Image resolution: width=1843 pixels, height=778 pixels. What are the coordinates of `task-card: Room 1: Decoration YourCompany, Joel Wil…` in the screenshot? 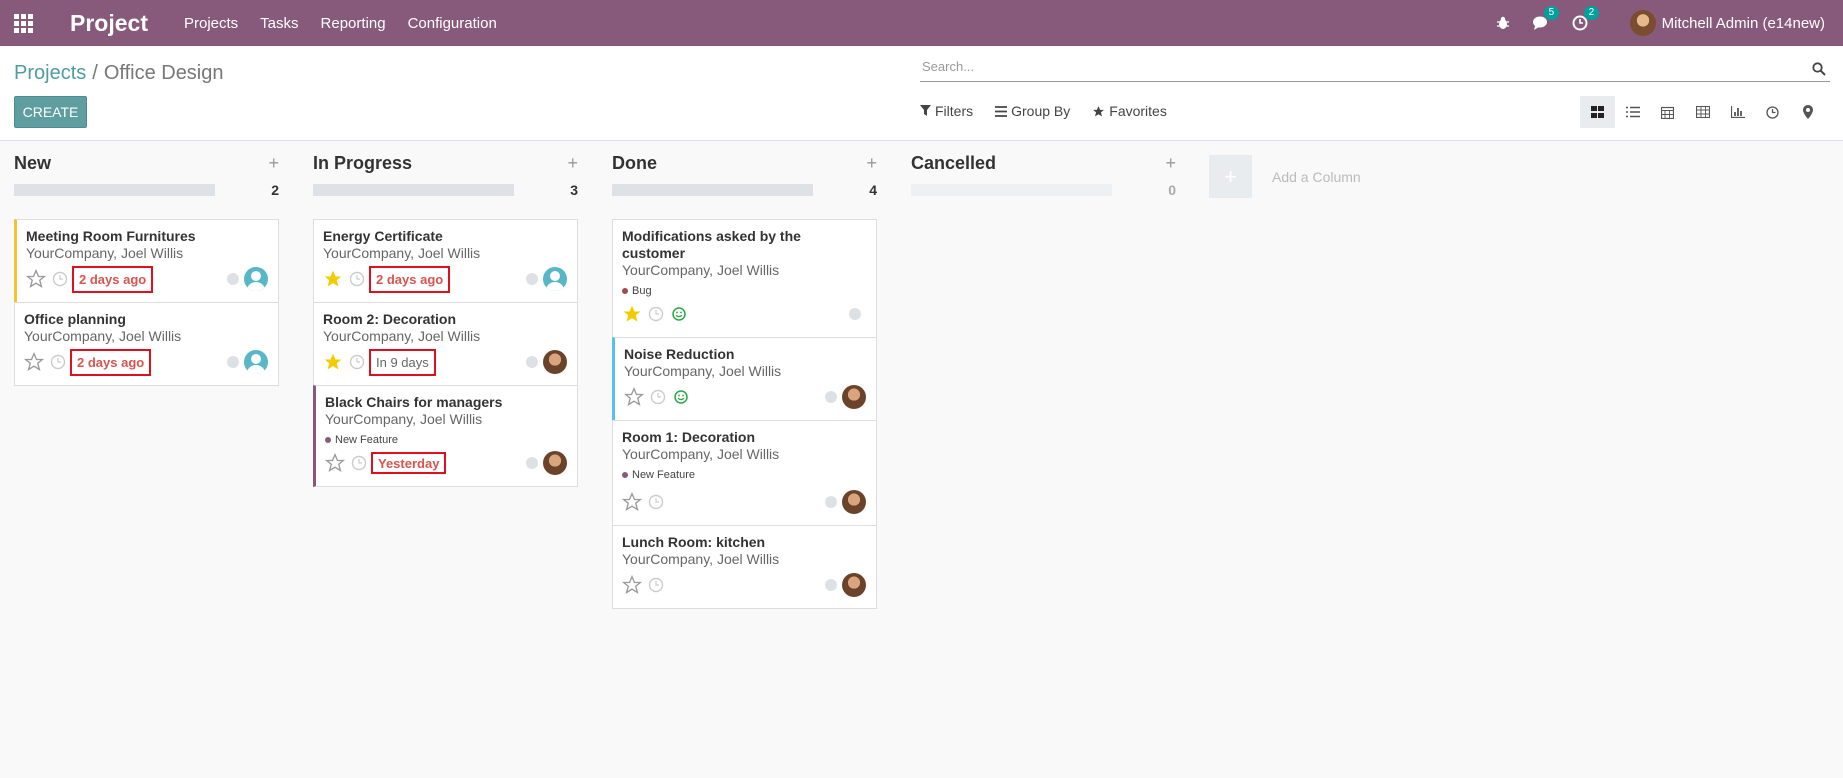 It's located at (744, 473).